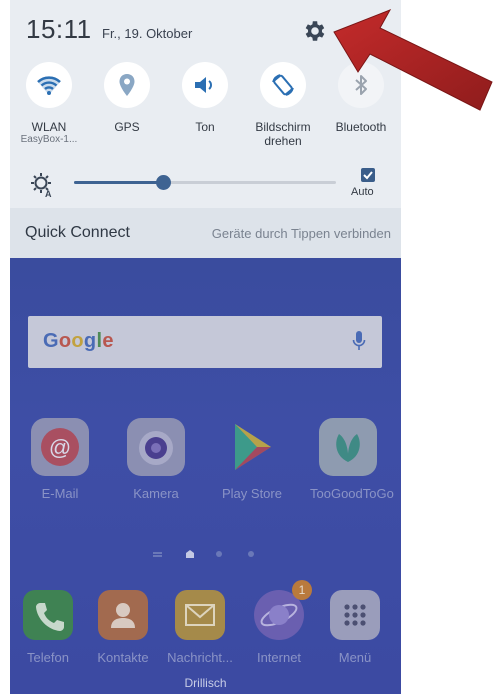  Describe the element at coordinates (355, 657) in the screenshot. I see `app-label: Menü` at that location.